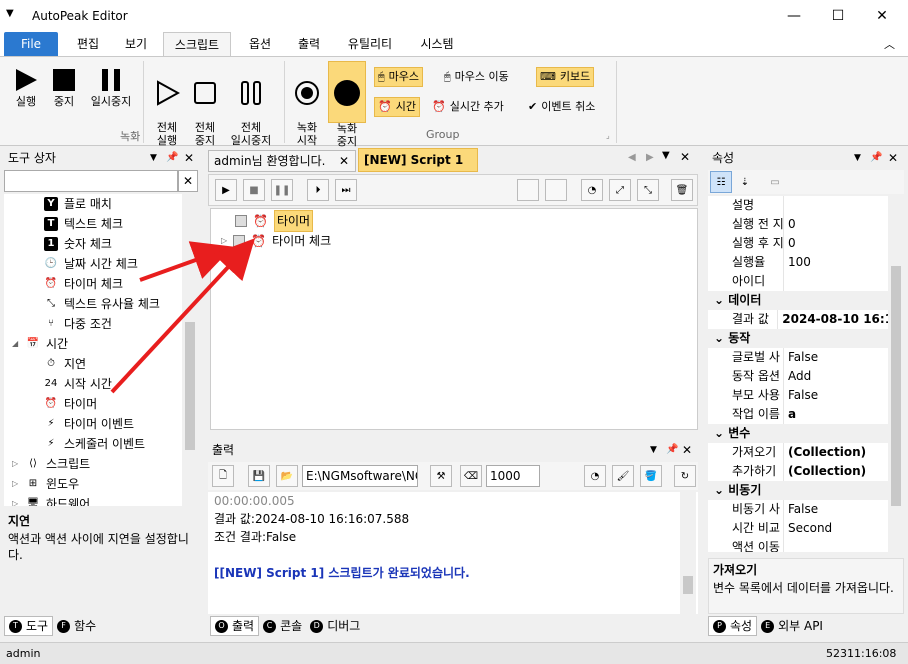 This screenshot has width=908, height=664. I want to click on property-value: 100, so click(797, 262).